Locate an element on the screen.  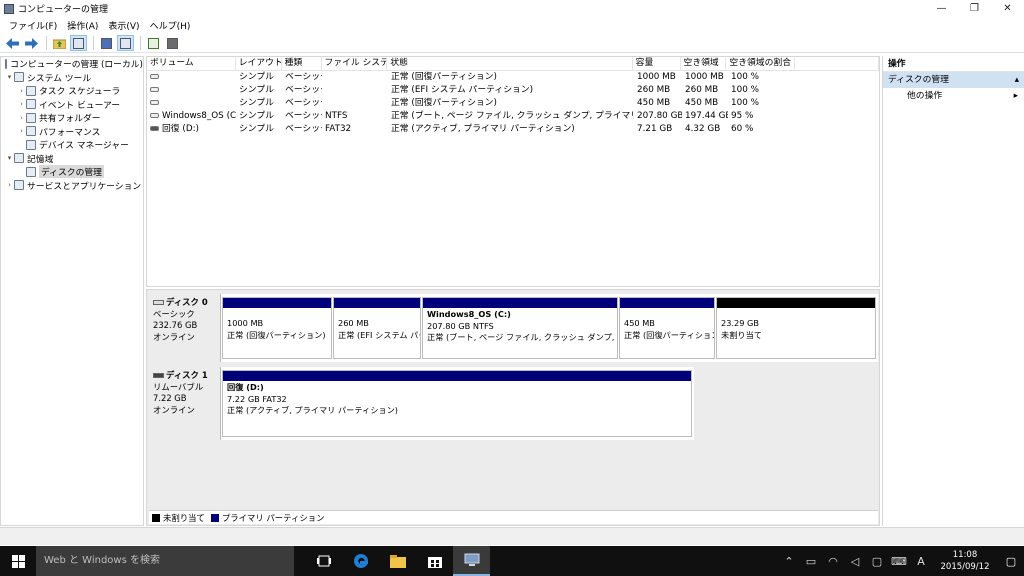
up-folder-icon is located at coordinates (59, 43).